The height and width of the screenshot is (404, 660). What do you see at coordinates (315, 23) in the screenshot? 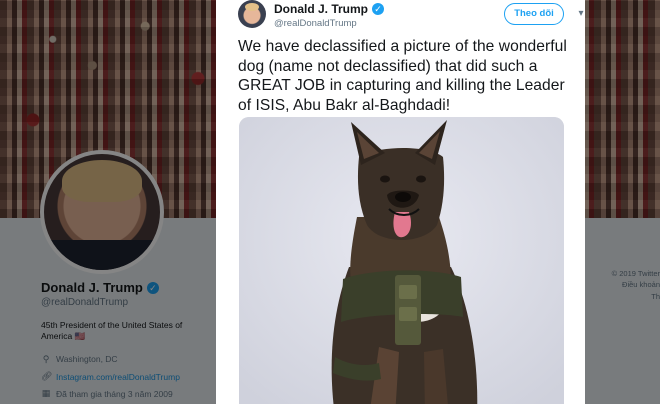
I see `author-handle: @realDonaldTrump` at bounding box center [315, 23].